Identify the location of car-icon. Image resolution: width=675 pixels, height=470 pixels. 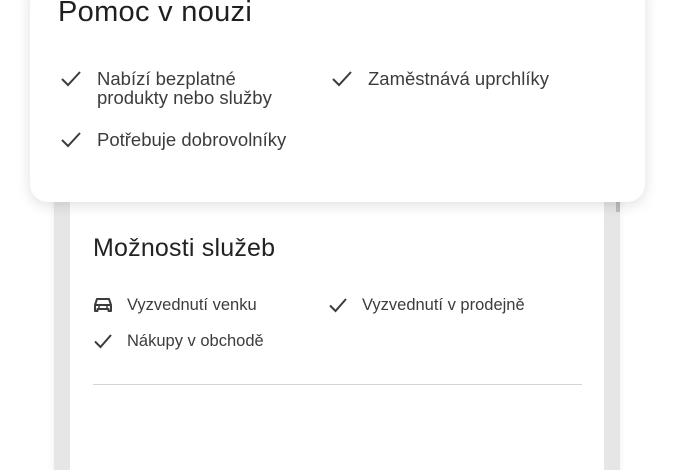
(103, 305).